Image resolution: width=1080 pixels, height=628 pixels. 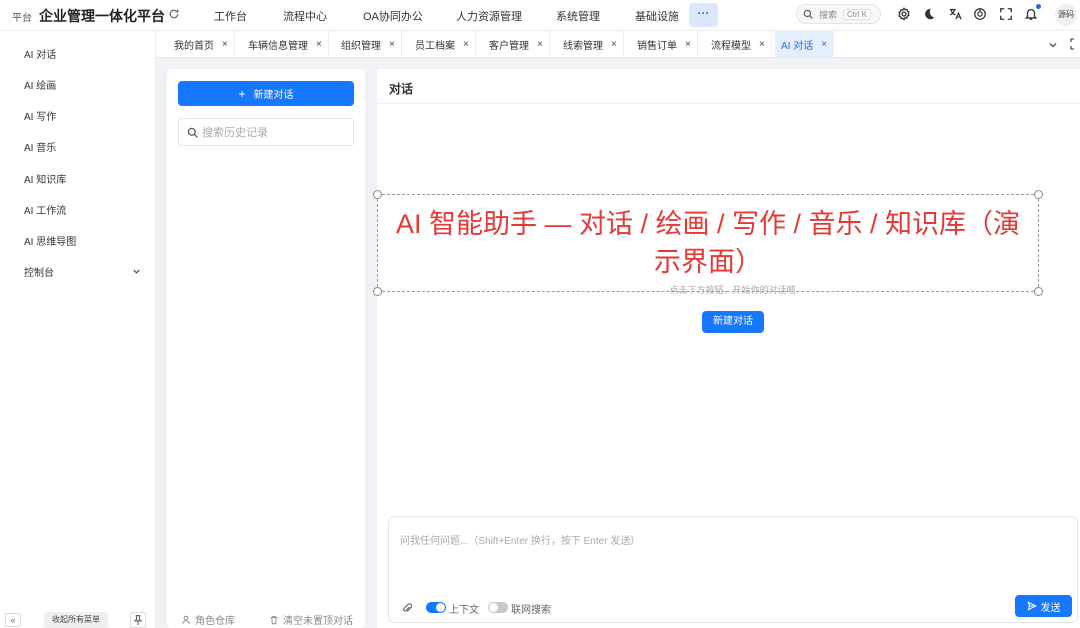 I want to click on tab-label: 我的首页, so click(x=194, y=46).